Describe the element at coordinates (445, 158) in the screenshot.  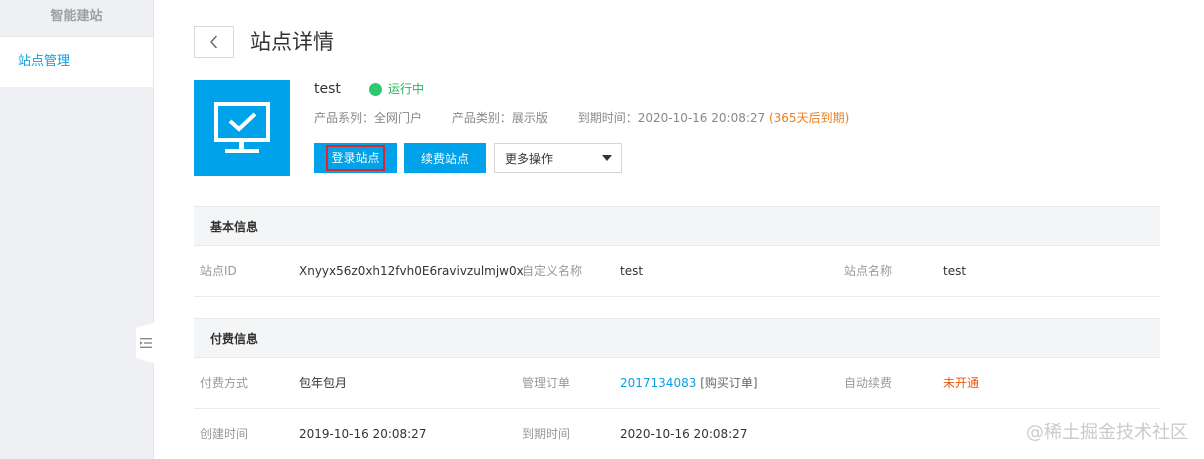
I see `renew-site-button: 续费站点` at that location.